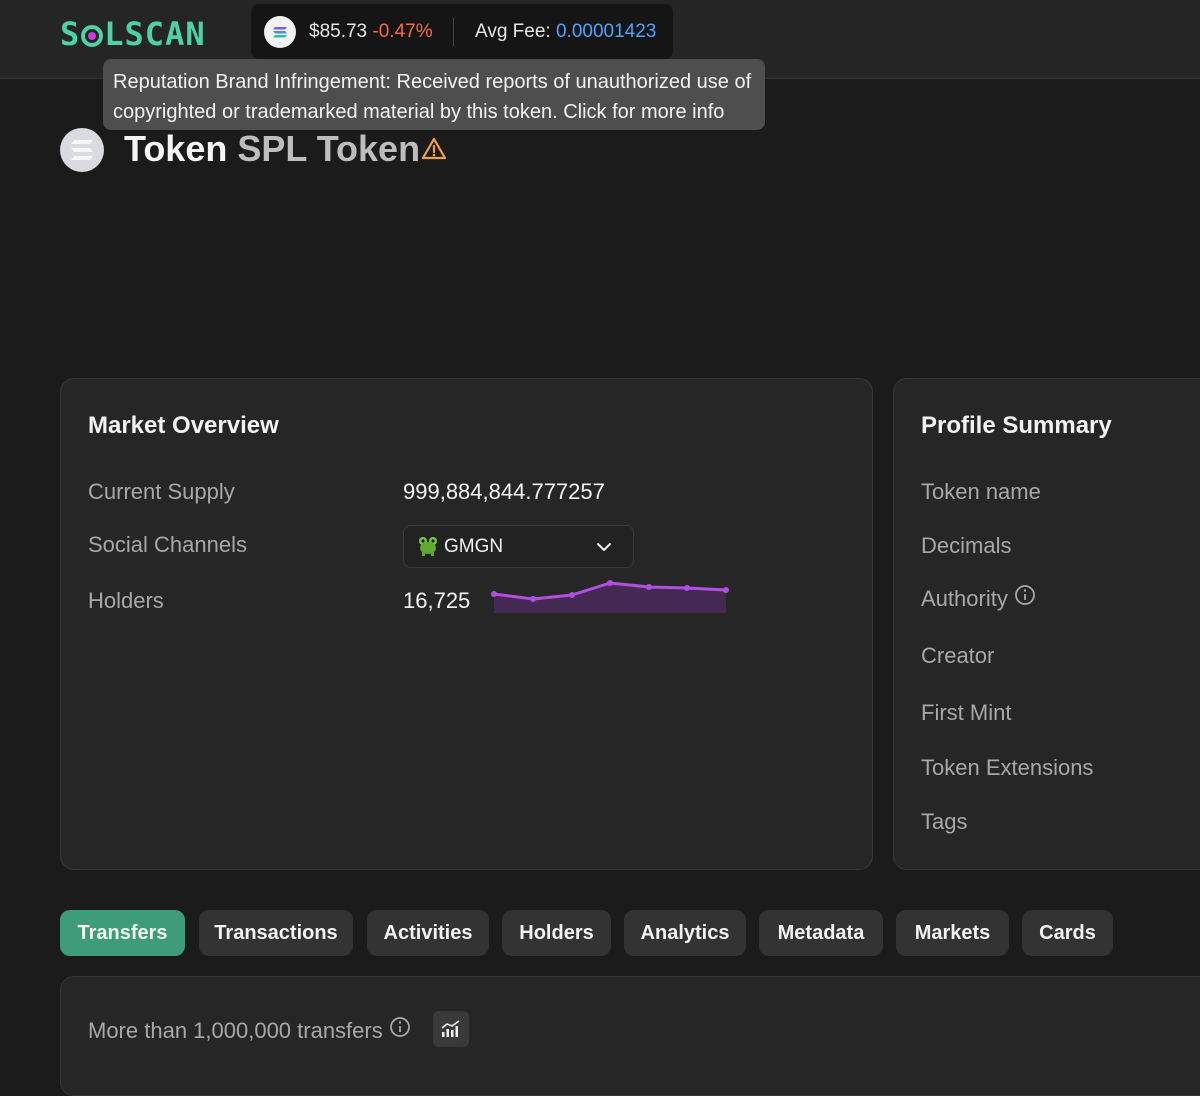 The width and height of the screenshot is (1200, 1096). I want to click on profile-summary-title: Profile Summary, so click(1016, 425).